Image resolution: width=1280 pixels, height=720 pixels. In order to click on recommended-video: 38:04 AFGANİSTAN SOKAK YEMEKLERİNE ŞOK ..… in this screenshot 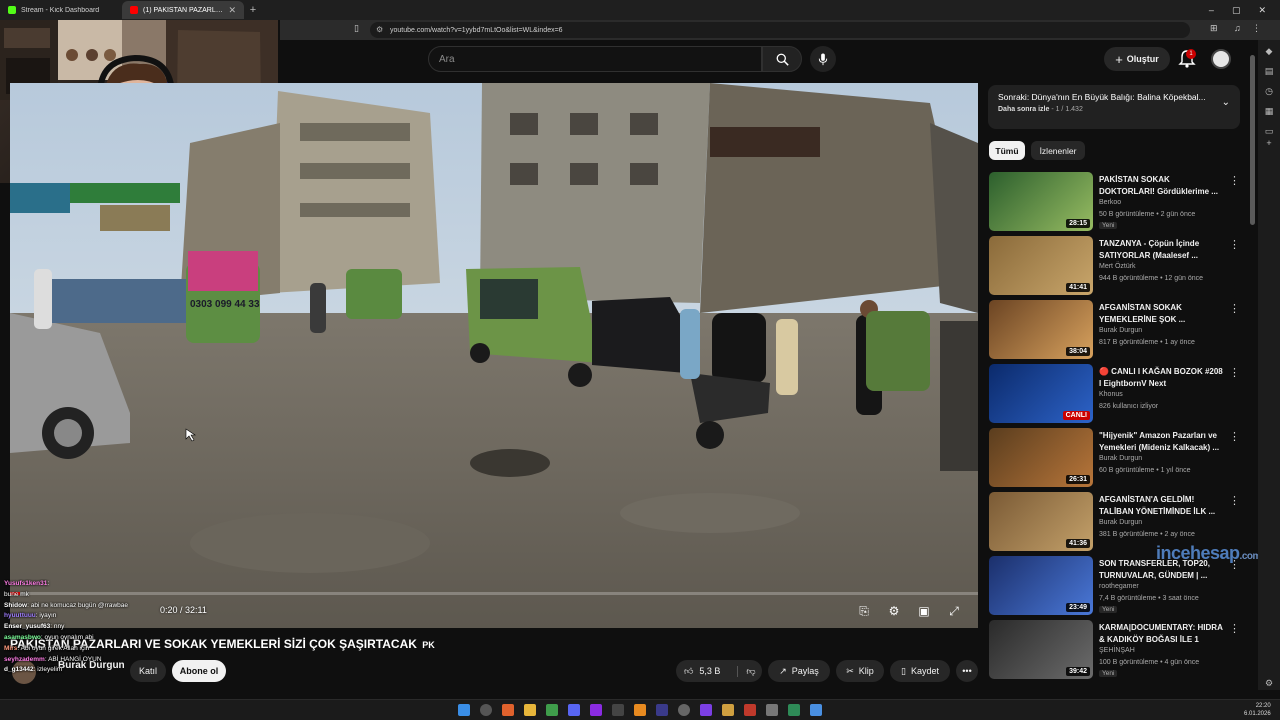, I will do `click(1114, 330)`.